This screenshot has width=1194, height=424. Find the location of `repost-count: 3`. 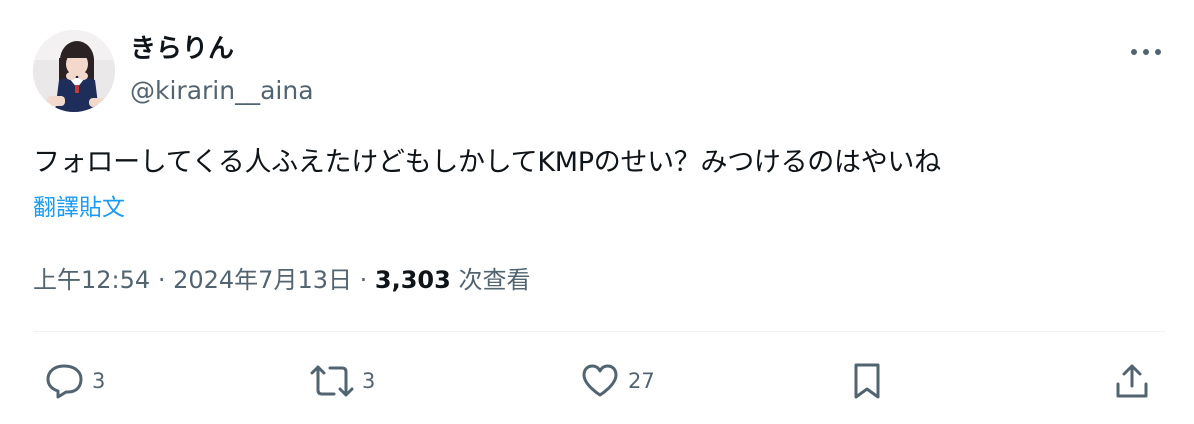

repost-count: 3 is located at coordinates (369, 381).